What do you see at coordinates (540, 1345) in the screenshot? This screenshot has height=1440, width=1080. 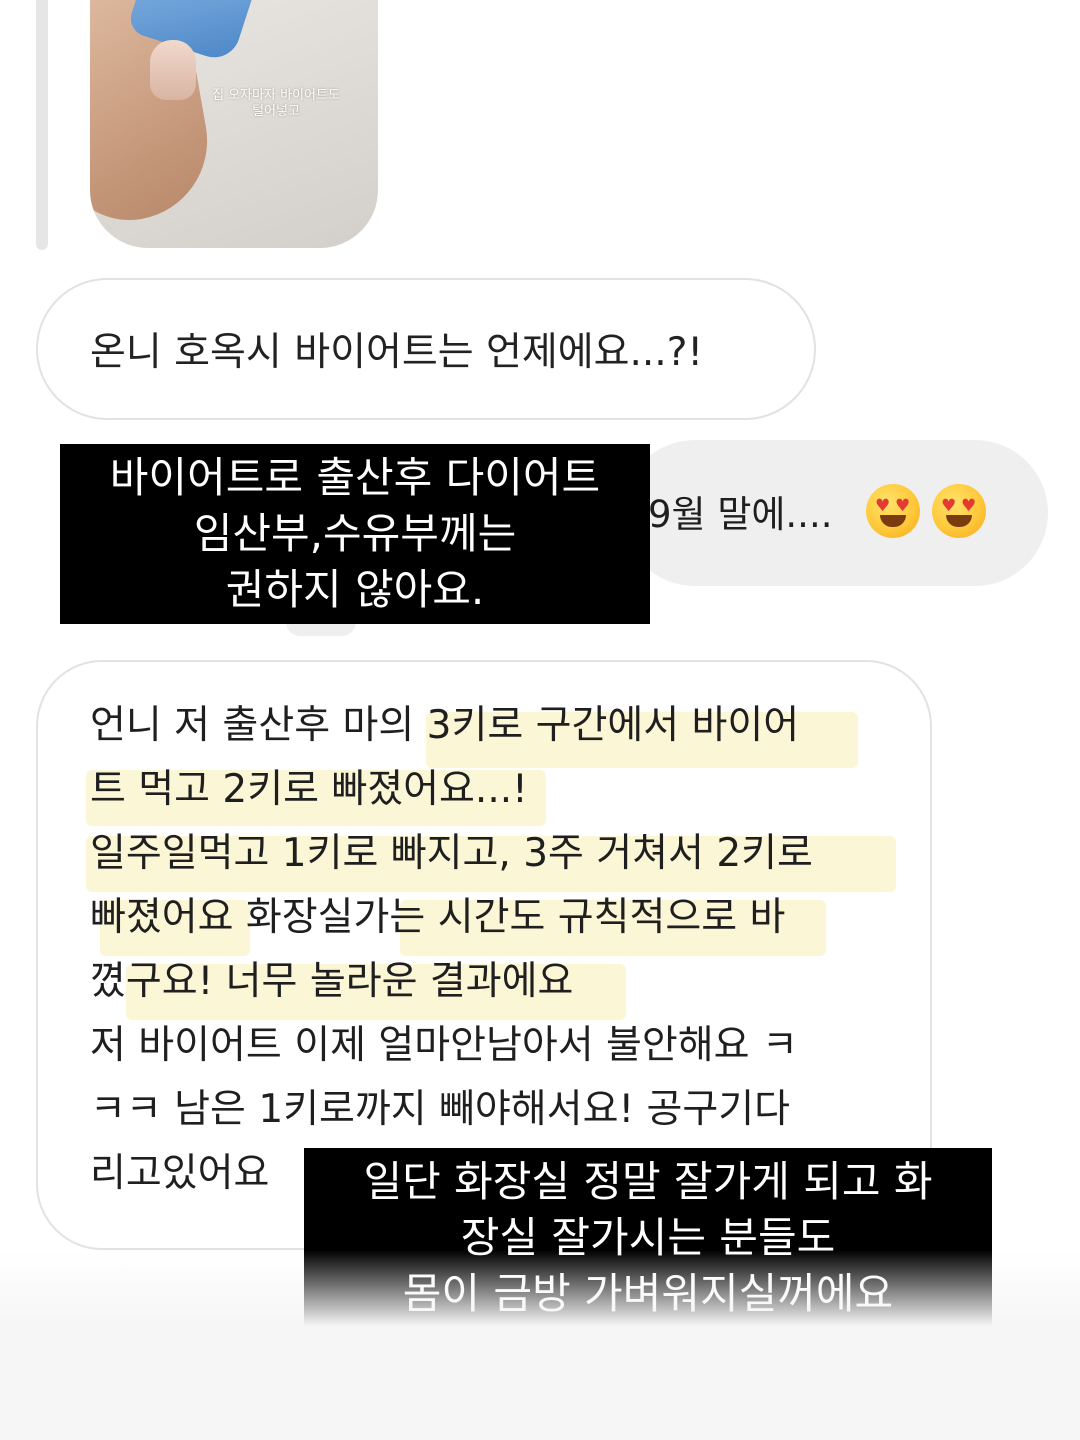 I see `bottom-fade` at bounding box center [540, 1345].